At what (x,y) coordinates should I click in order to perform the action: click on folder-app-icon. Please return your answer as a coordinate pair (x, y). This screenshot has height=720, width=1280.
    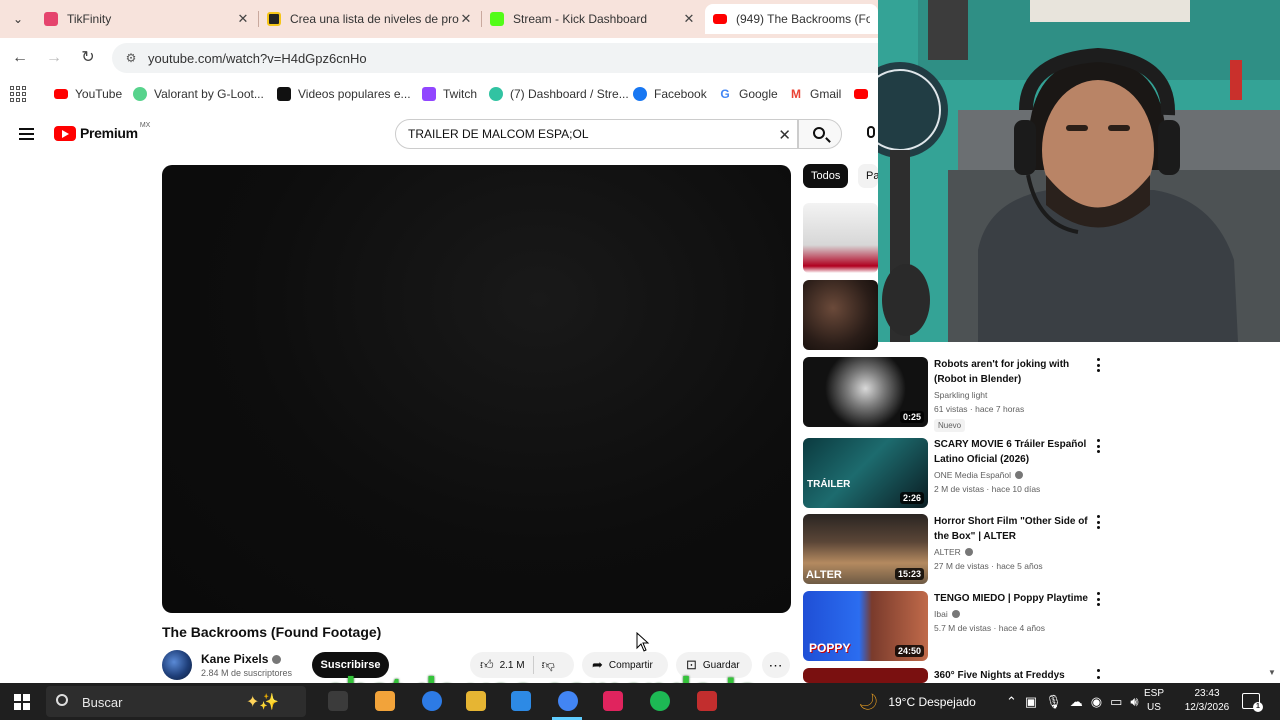
    Looking at the image, I should click on (476, 701).